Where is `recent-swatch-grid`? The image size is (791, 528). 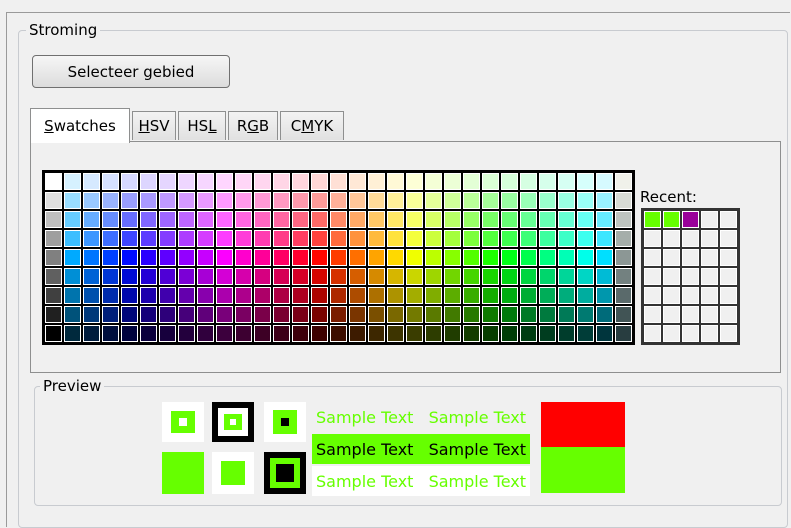
recent-swatch-grid is located at coordinates (690, 276).